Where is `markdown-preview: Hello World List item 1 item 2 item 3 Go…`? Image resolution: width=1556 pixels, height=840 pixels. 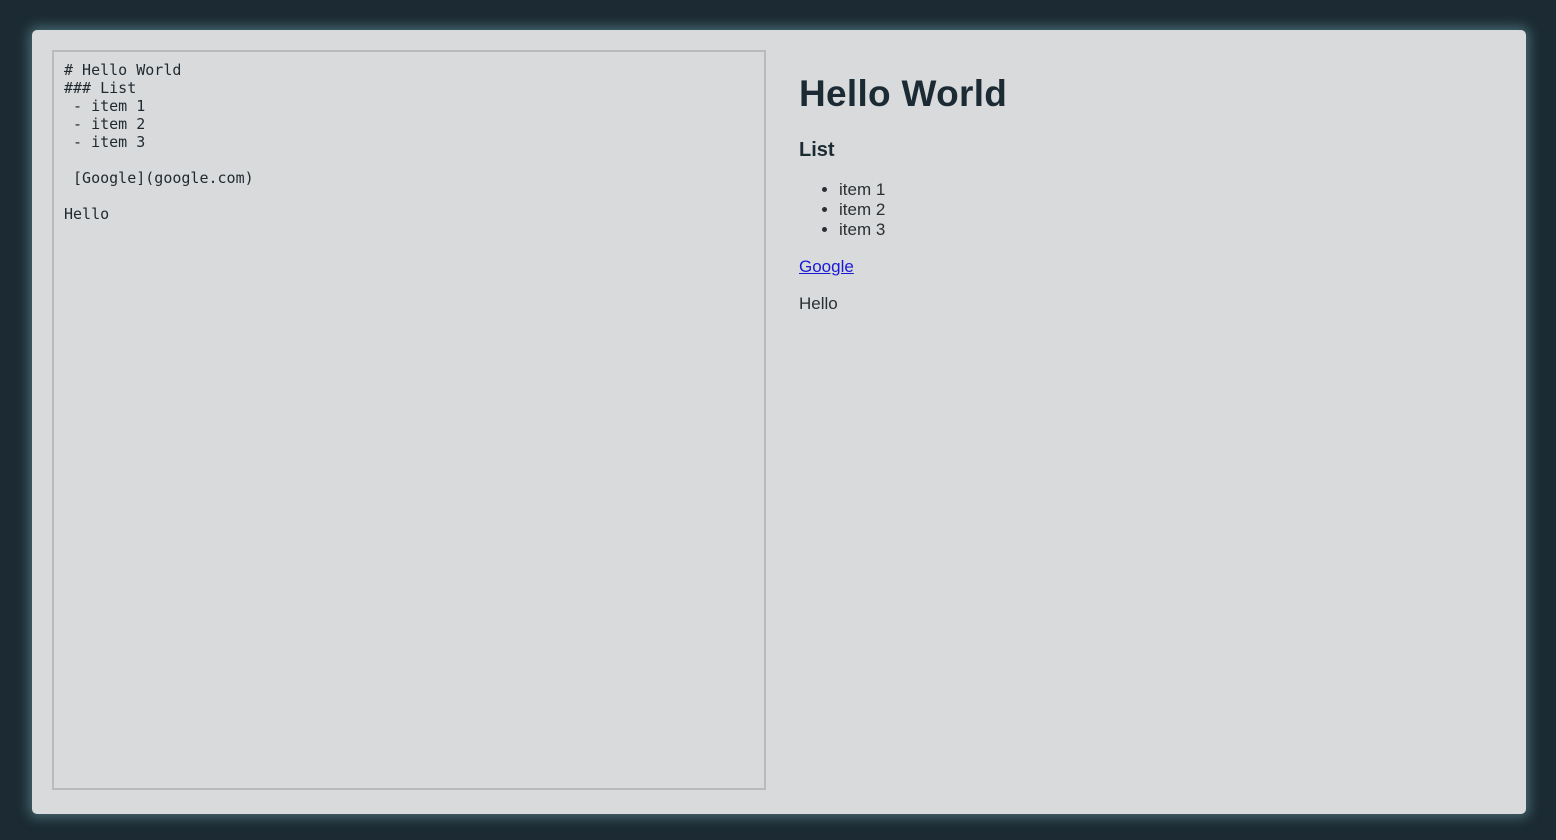 markdown-preview: Hello World List item 1 item 2 item 3 Go… is located at coordinates (1149, 193).